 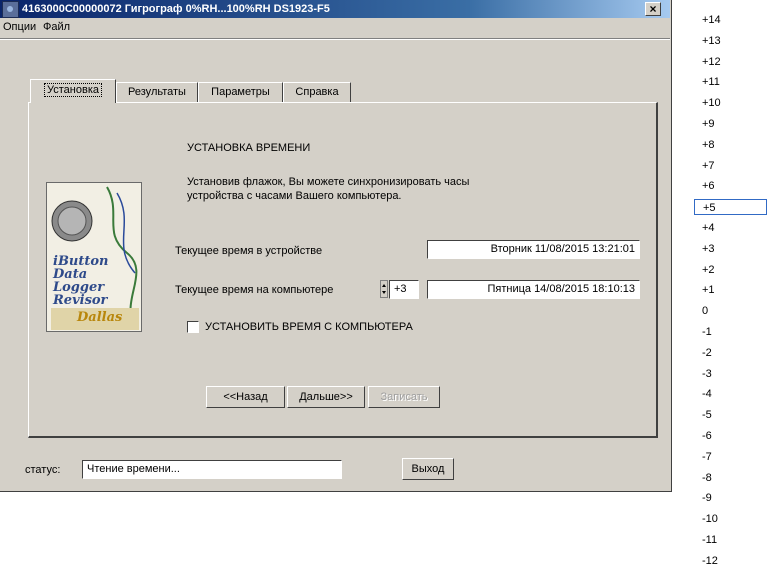 What do you see at coordinates (707, 436) in the screenshot?
I see `offset-list-item: -6` at bounding box center [707, 436].